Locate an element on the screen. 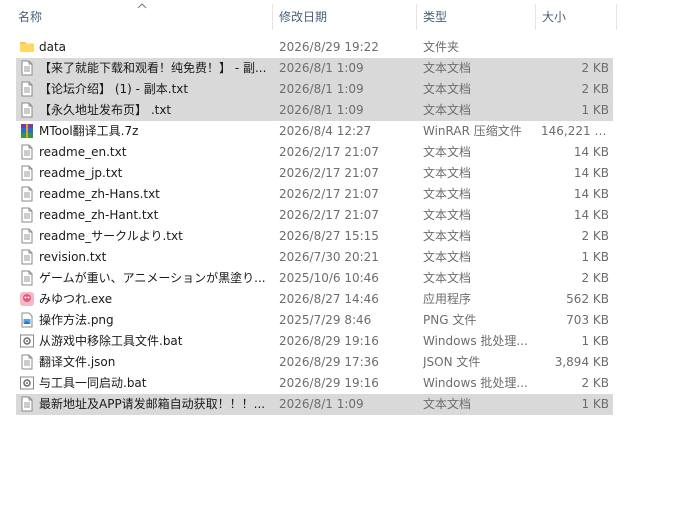 The image size is (693, 513). file-name: readme_zh-Hans.txt is located at coordinates (99, 194).